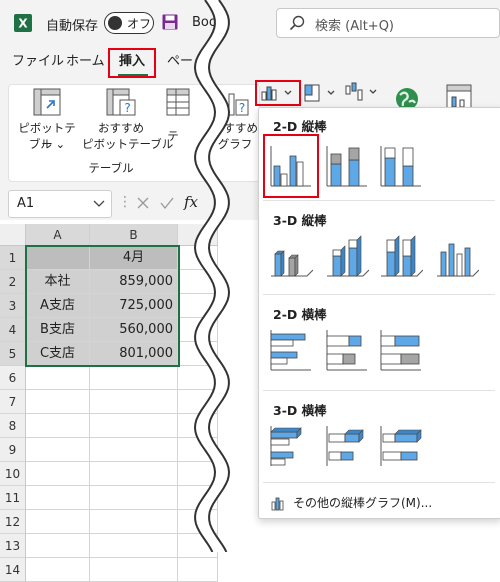  I want to click on section-2d-bar: 2-D 横棒, so click(300, 314).